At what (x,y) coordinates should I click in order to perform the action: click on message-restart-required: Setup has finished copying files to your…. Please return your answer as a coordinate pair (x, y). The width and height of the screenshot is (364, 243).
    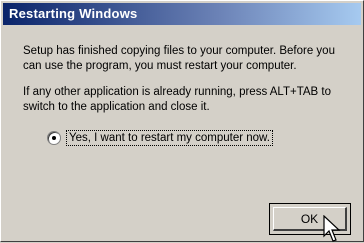
    Looking at the image, I should click on (179, 58).